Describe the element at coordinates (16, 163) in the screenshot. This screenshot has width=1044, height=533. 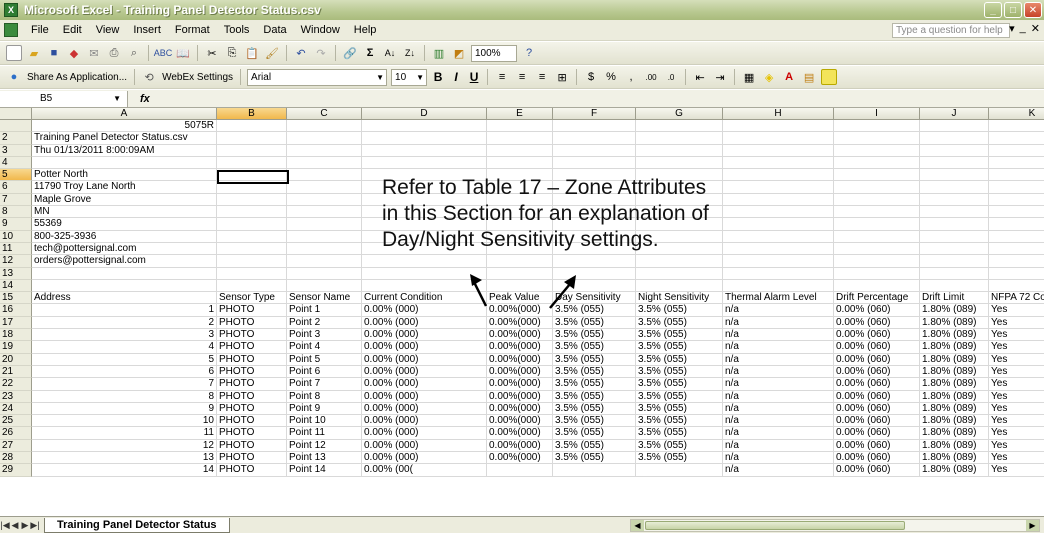
I see `row-header: 4` at that location.